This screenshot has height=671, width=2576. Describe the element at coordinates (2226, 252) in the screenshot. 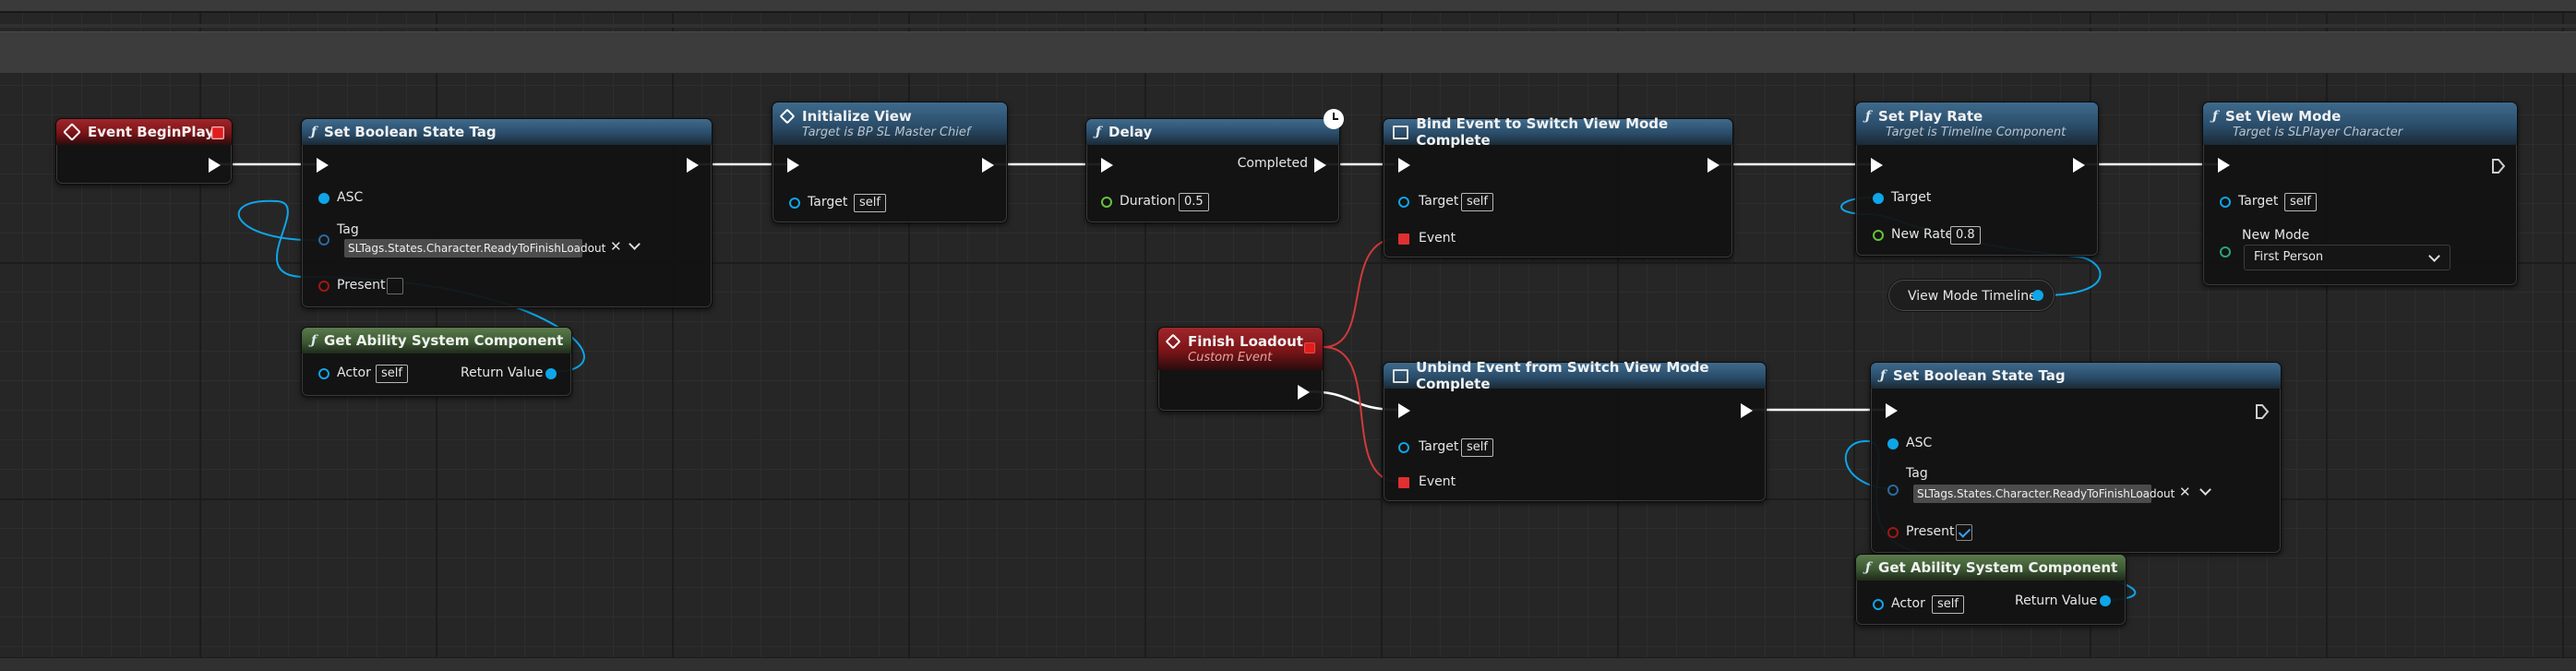

I see `new-mode-input-pin` at that location.